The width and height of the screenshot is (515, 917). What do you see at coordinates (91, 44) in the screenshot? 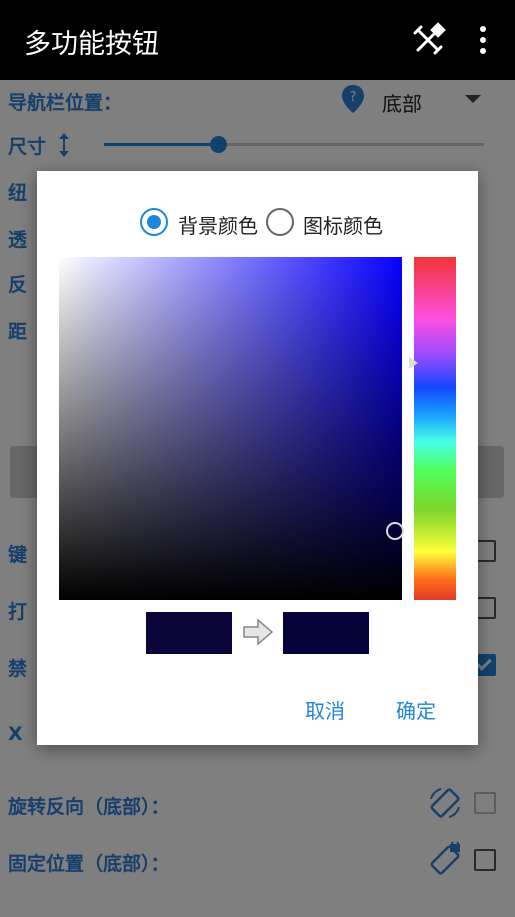
I see `app-title: 多功能按钮` at bounding box center [91, 44].